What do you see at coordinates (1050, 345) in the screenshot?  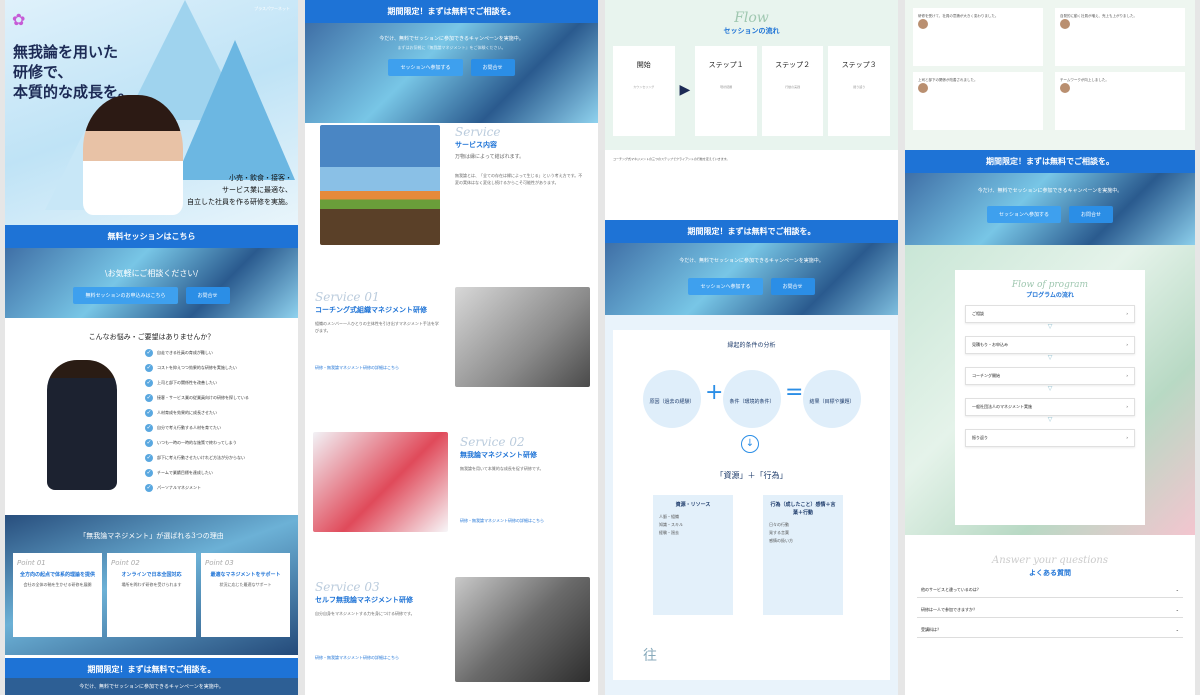 I see `program-step: 見積もり・お申込み ›` at bounding box center [1050, 345].